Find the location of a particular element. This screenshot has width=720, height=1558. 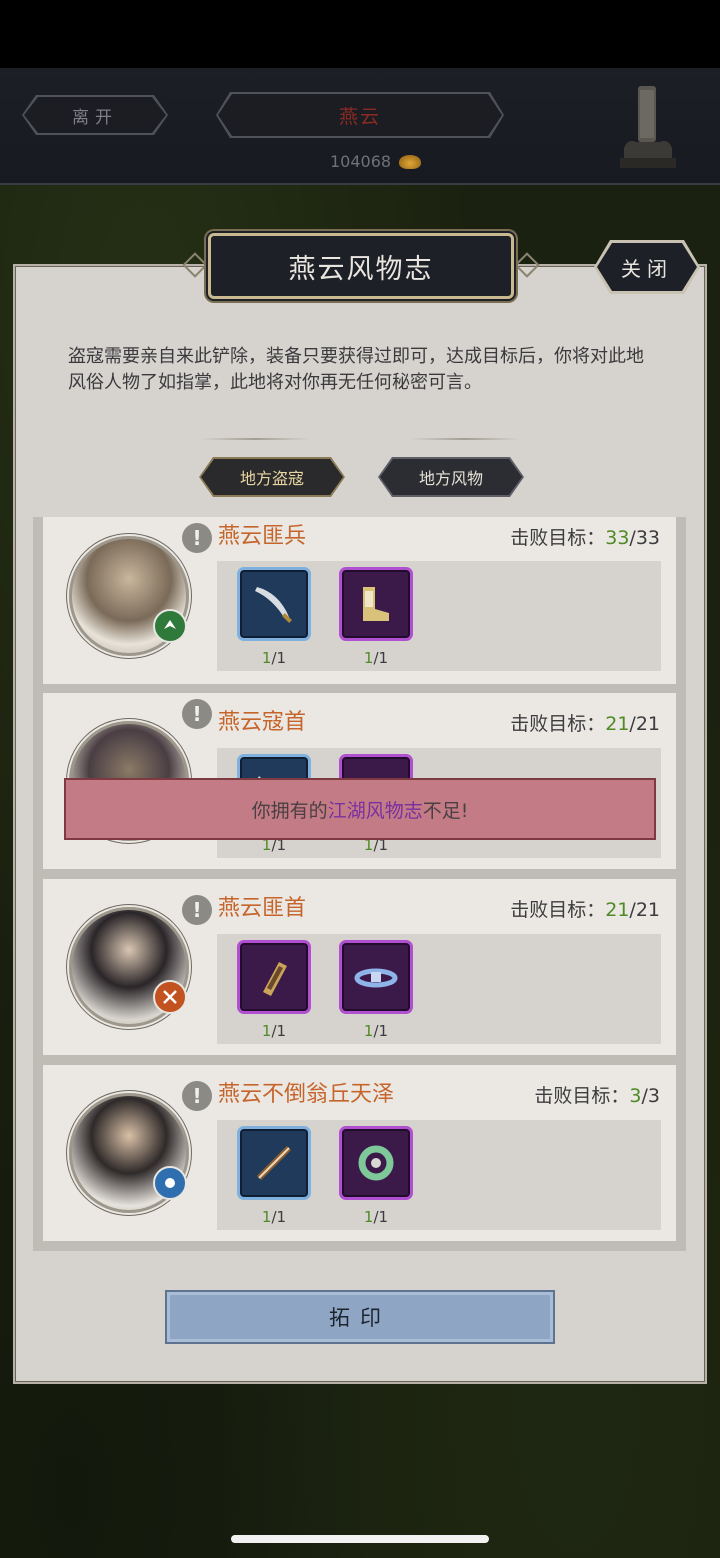

defeat-total: /3 is located at coordinates (651, 1096).